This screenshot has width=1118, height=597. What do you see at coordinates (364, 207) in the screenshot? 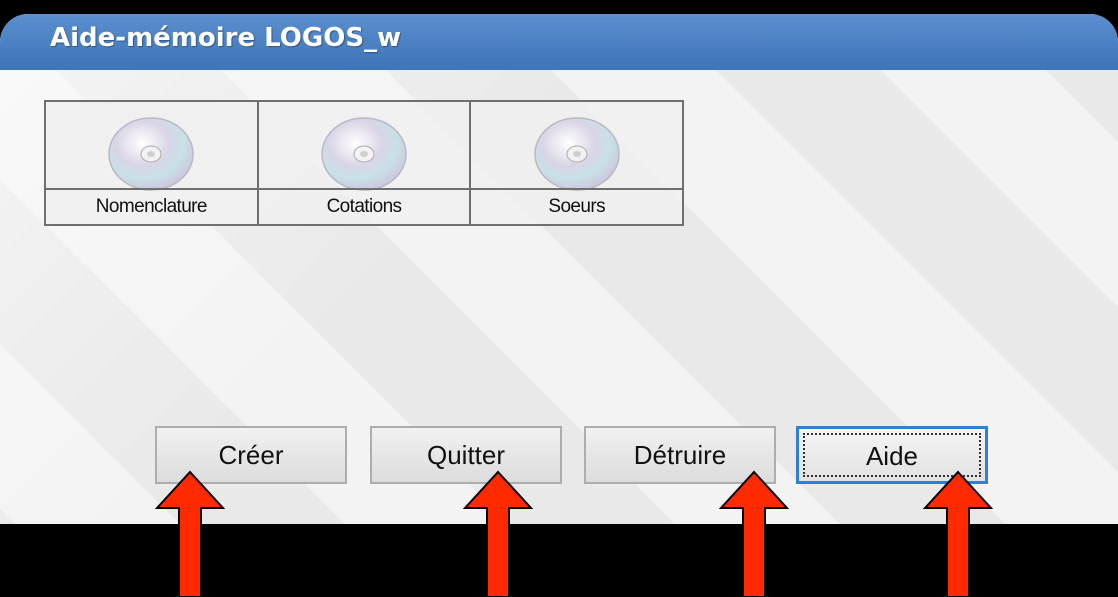
I see `tool-label: Cotations` at bounding box center [364, 207].